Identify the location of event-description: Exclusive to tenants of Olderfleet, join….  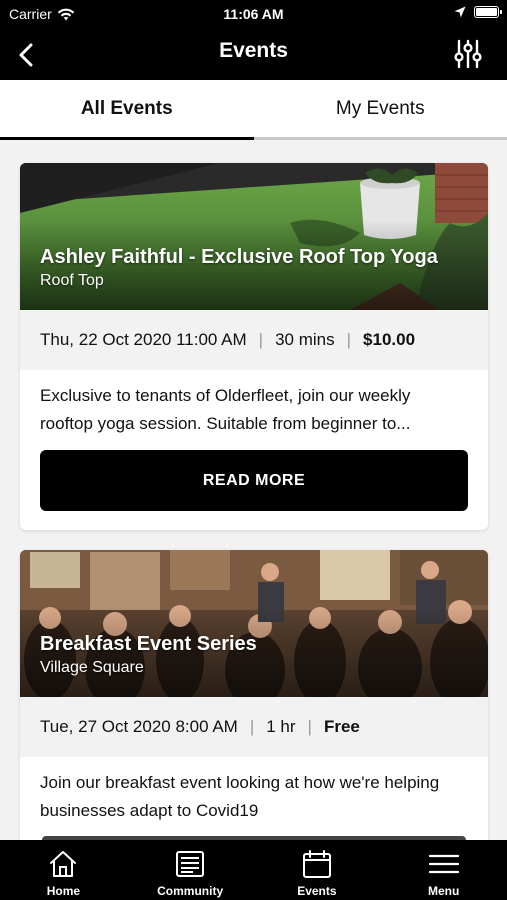
(225, 409).